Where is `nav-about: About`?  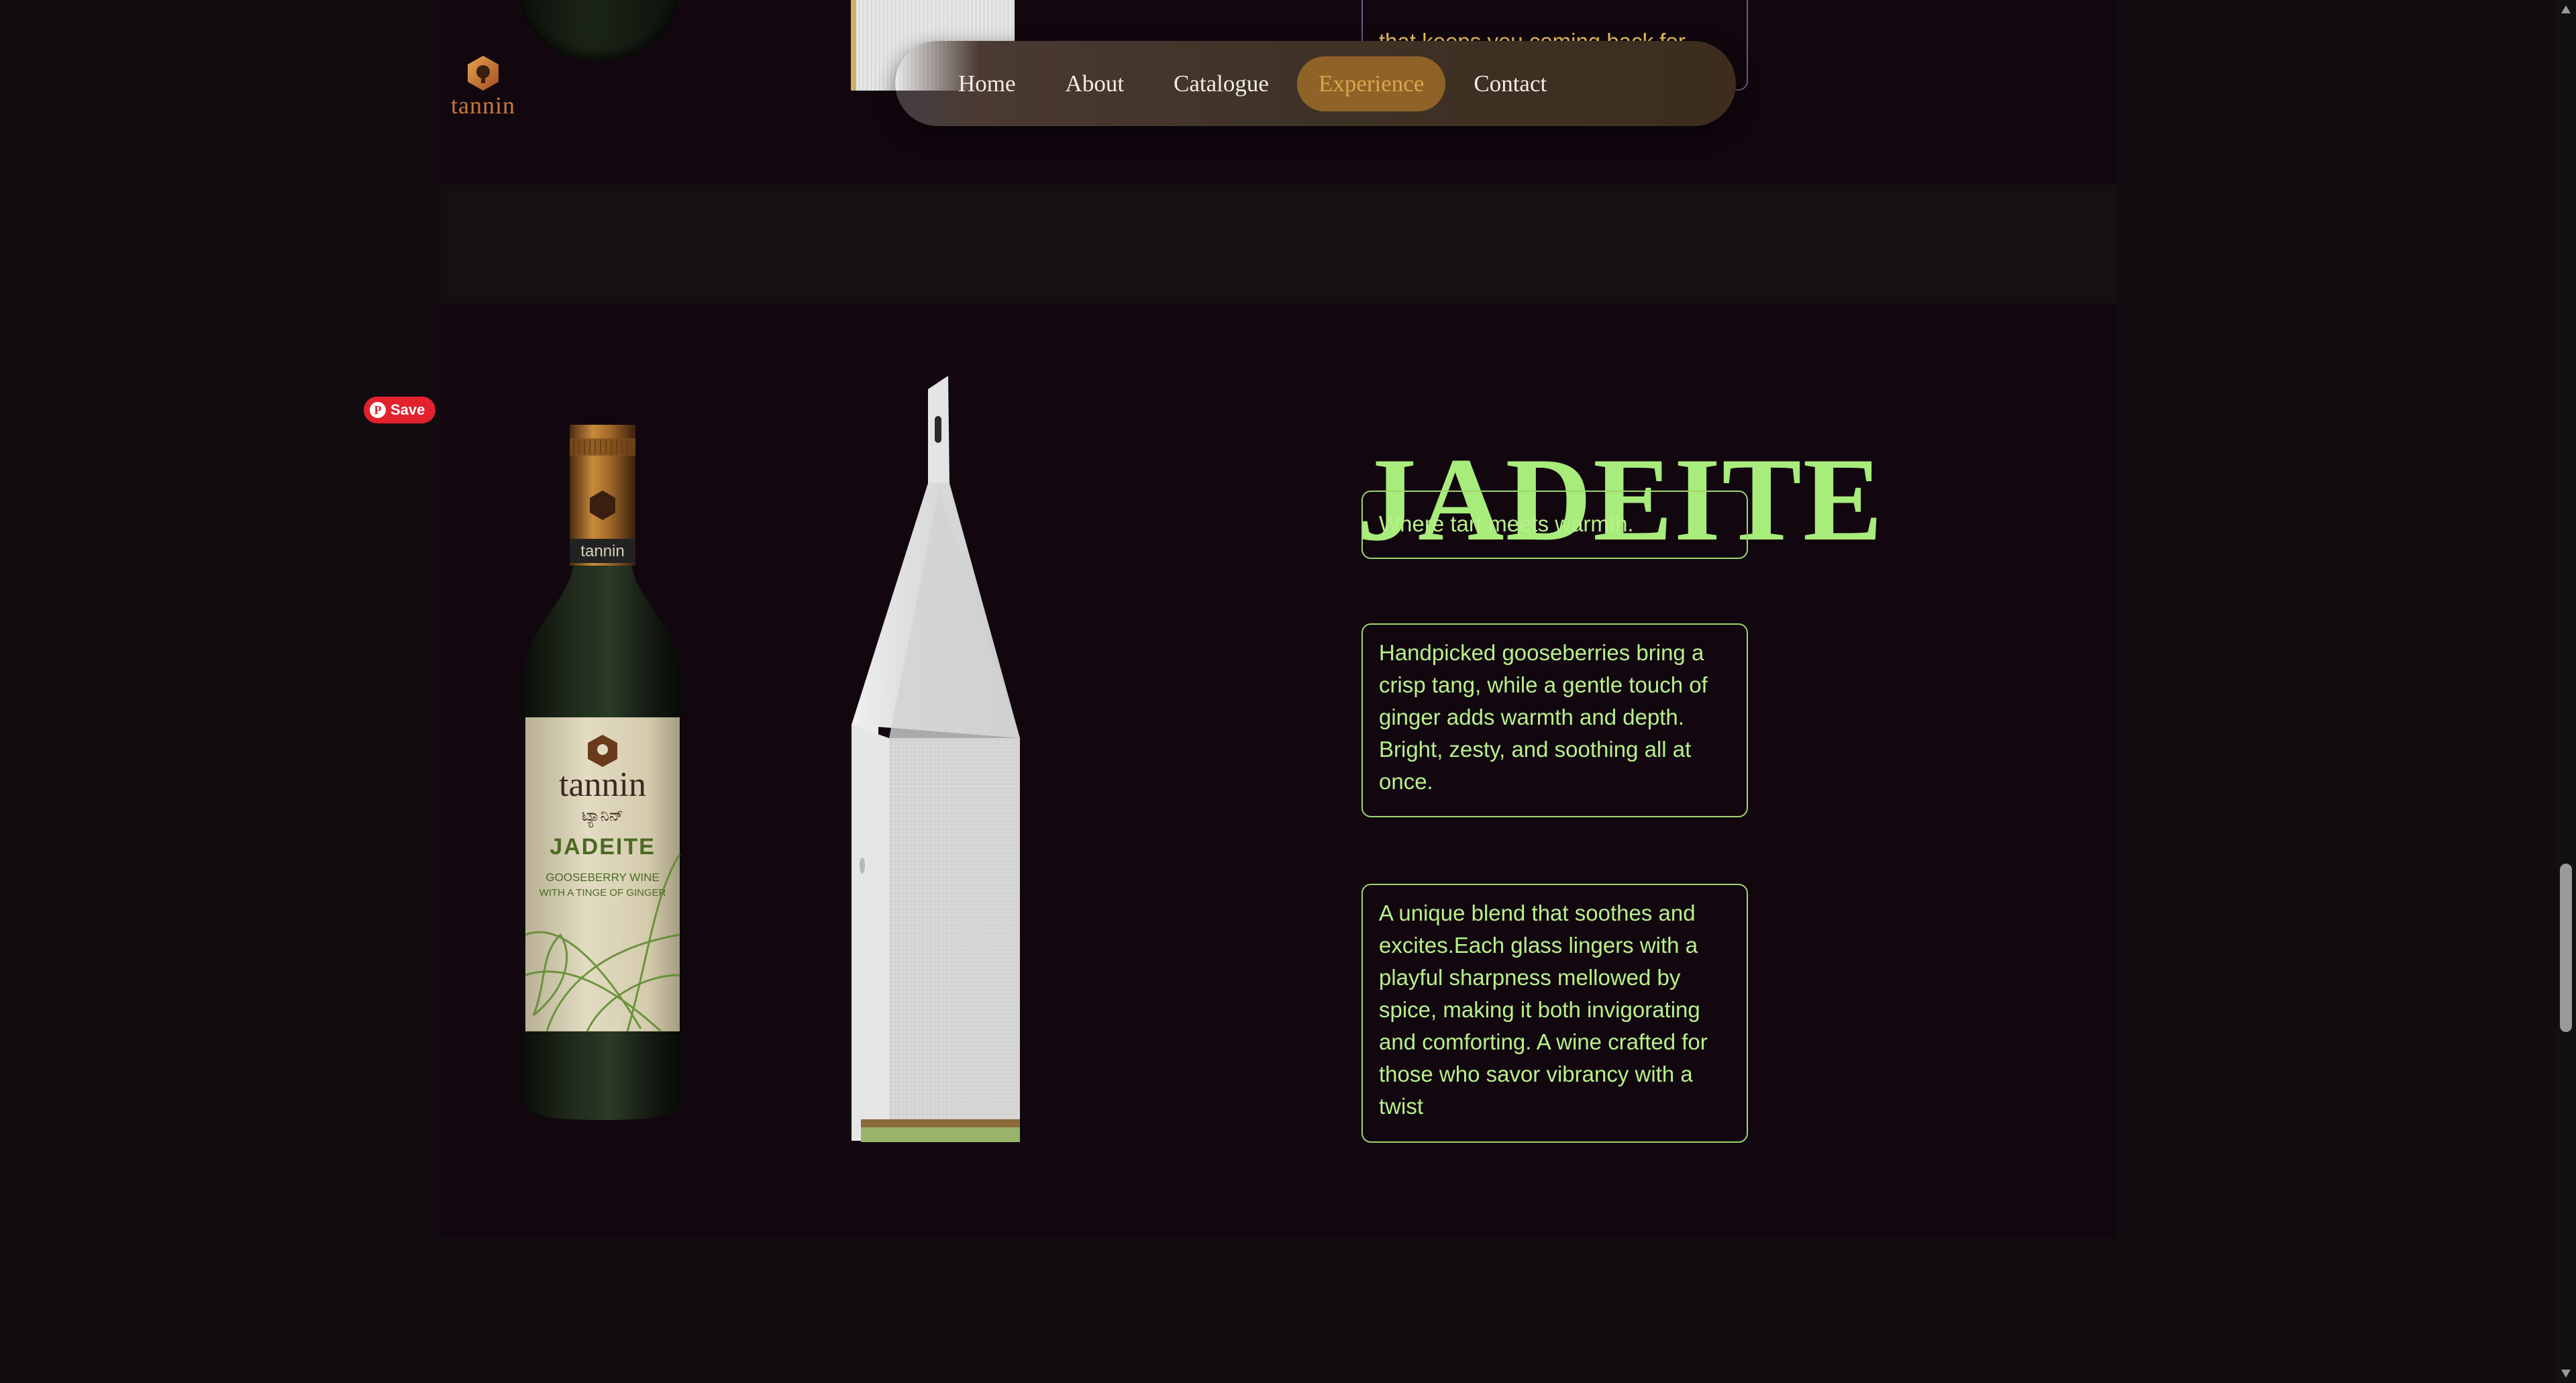 nav-about: About is located at coordinates (1095, 83).